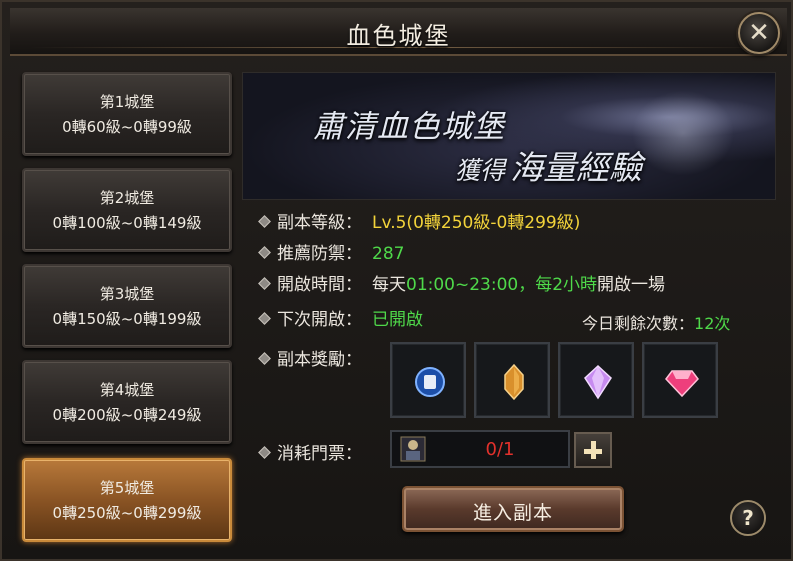  What do you see at coordinates (409, 127) in the screenshot?
I see `banner-headline: 肅清血色城堡` at bounding box center [409, 127].